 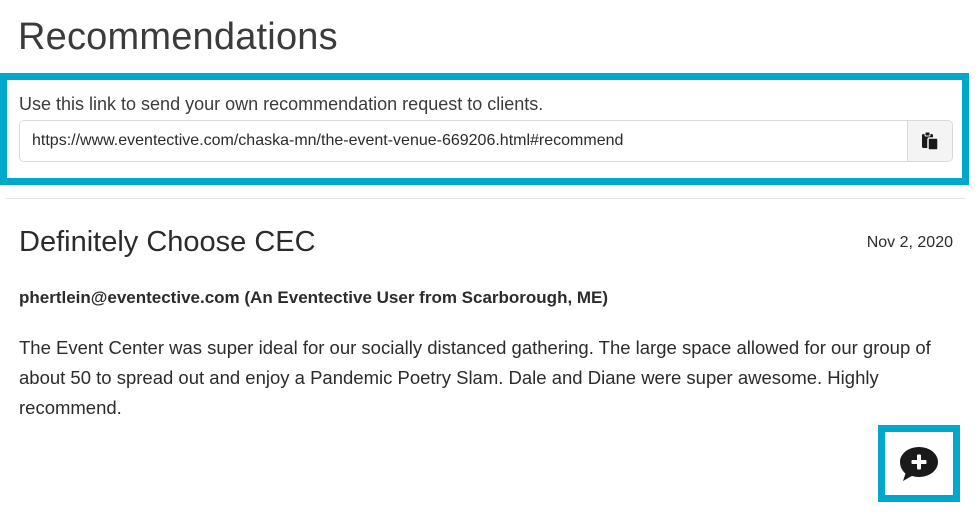 What do you see at coordinates (909, 242) in the screenshot?
I see `review-date: Nov 2, 2020` at bounding box center [909, 242].